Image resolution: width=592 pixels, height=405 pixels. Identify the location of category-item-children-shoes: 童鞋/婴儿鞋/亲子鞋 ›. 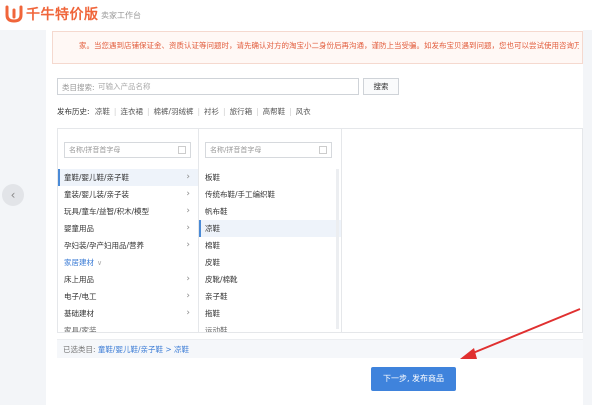
(128, 177).